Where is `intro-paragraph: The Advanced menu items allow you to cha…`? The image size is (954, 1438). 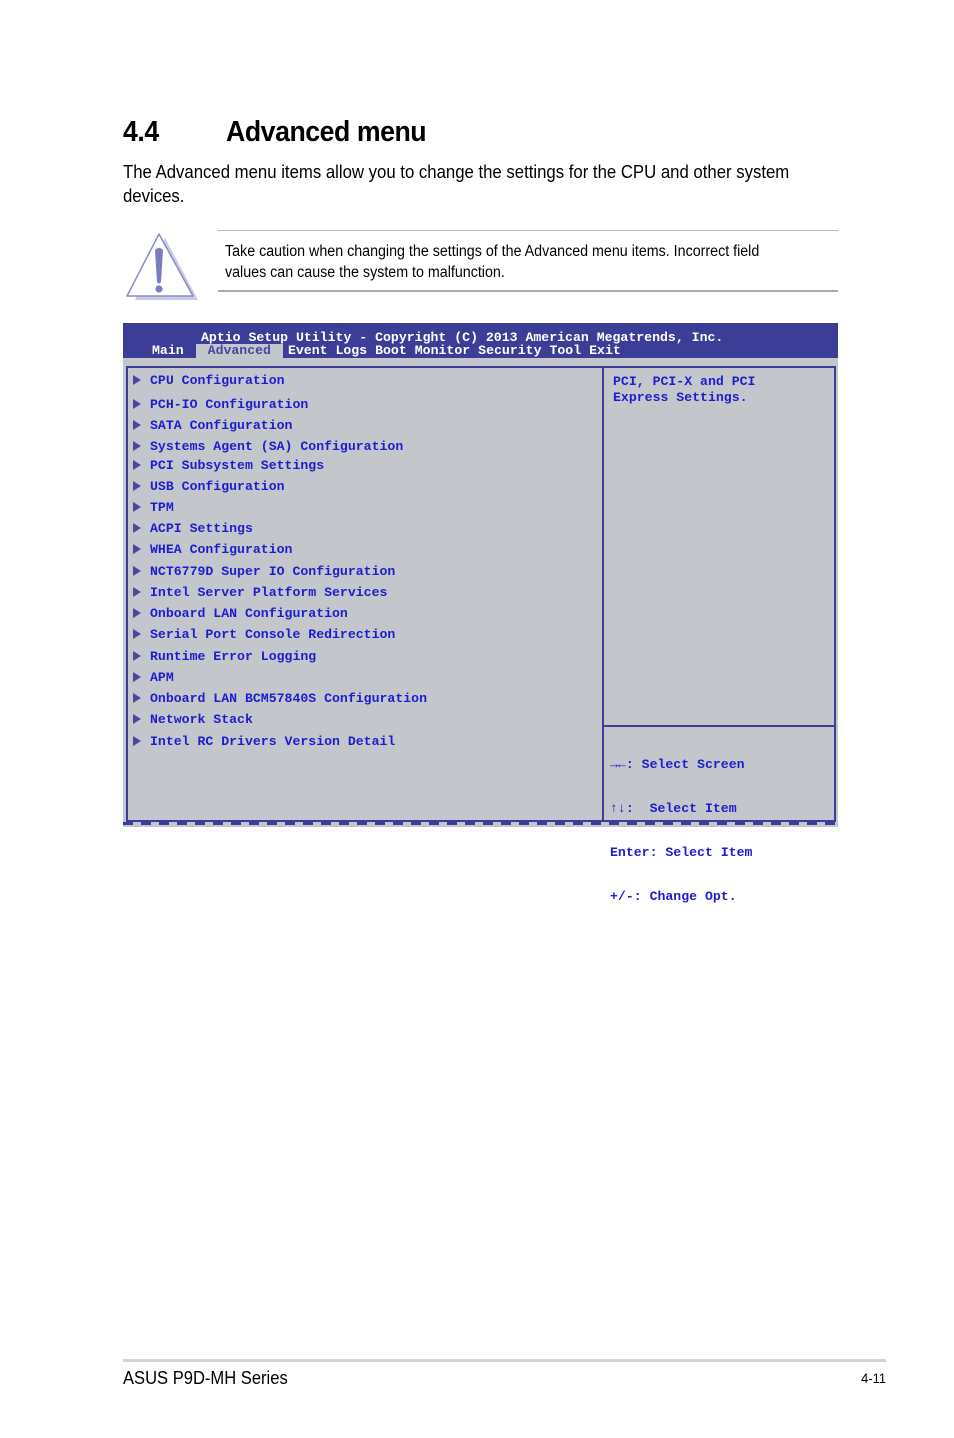 intro-paragraph: The Advanced menu items allow you to cha… is located at coordinates (456, 184).